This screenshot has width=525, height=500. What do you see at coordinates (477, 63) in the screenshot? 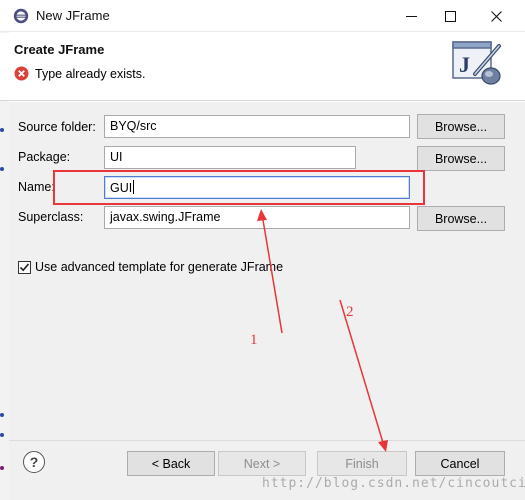
I see `jframe-wizard-icon: J` at bounding box center [477, 63].